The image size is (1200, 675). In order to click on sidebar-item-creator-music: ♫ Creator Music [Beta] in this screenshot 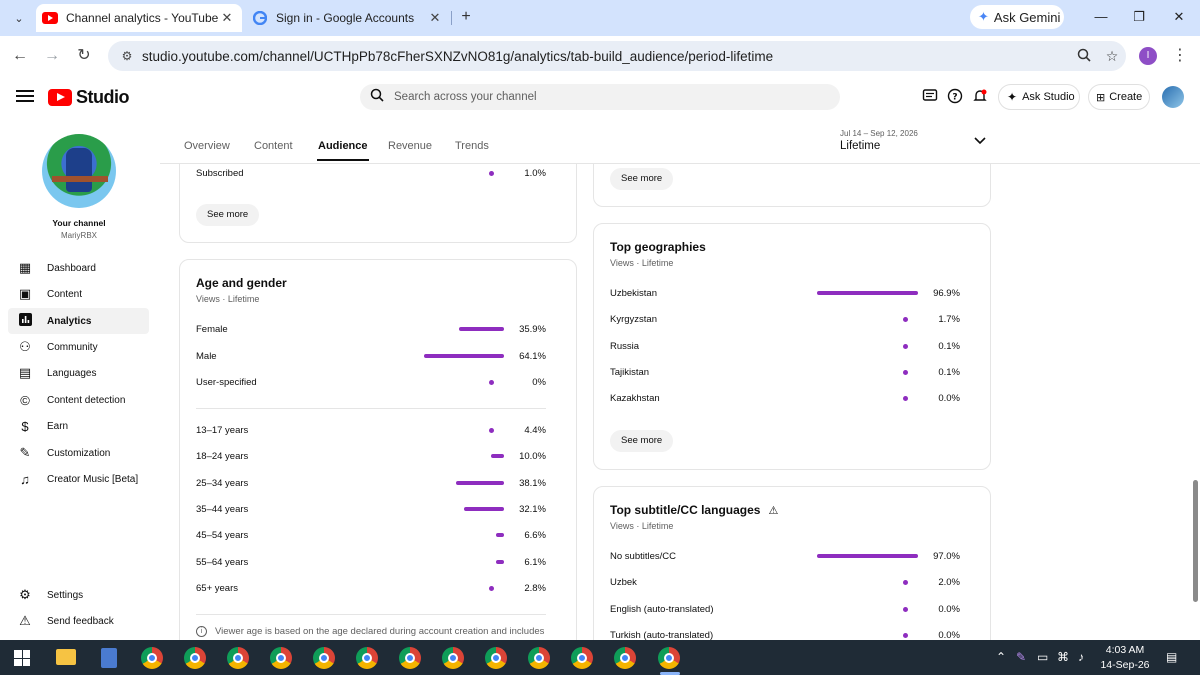, I will do `click(78, 479)`.